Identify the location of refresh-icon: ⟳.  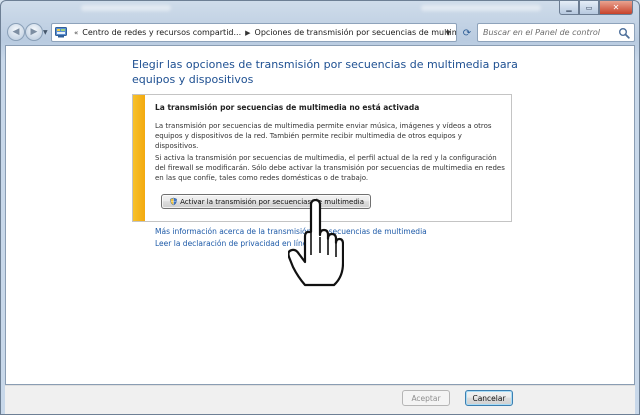
(467, 33).